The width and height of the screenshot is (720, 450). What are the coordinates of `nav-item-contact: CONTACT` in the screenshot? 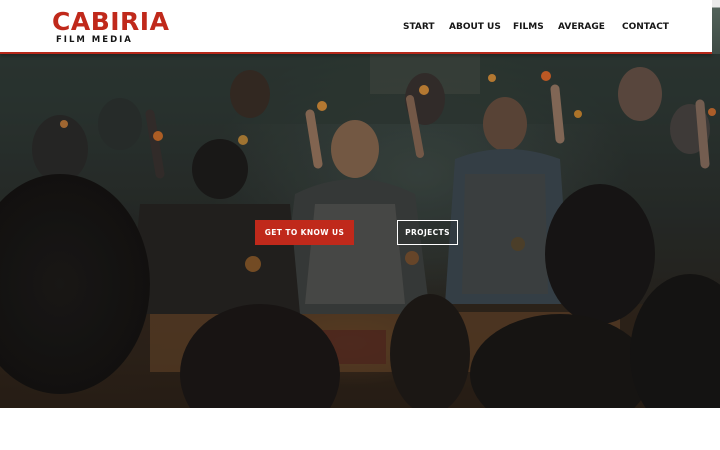 It's located at (645, 27).